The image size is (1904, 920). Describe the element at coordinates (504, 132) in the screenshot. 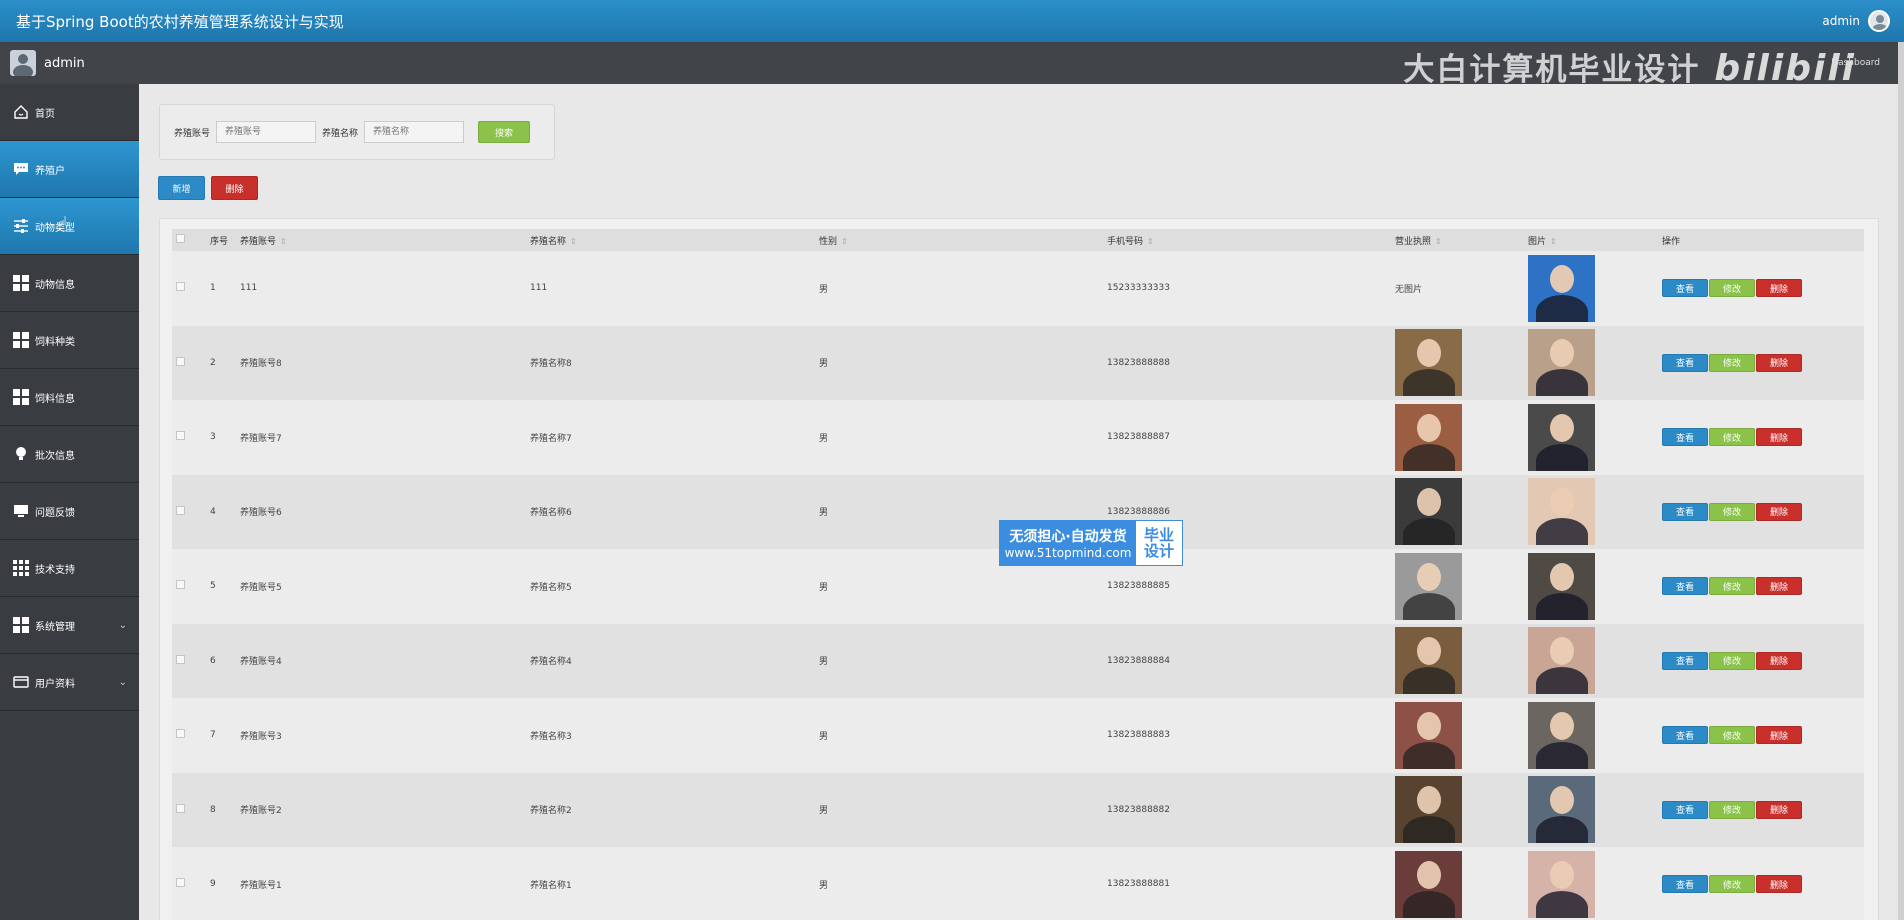

I see `search-button: 搜索` at that location.